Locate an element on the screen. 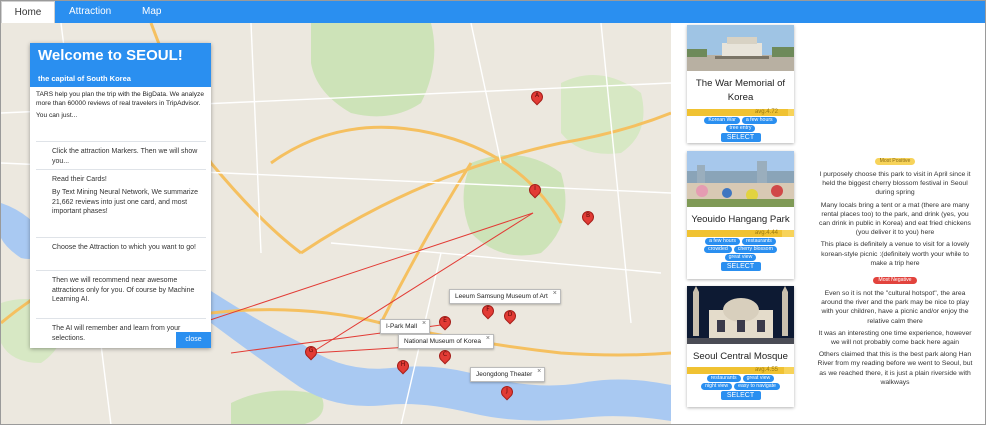  map-marker-h: H is located at coordinates (403, 366).